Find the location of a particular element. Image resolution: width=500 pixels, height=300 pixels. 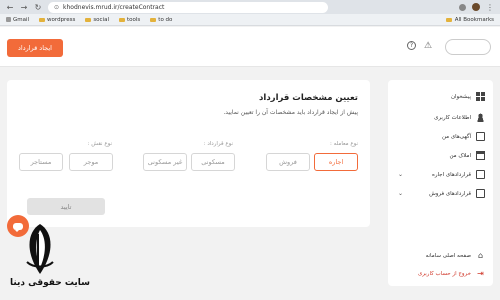

back-icon: ← is located at coordinates (10, 7).